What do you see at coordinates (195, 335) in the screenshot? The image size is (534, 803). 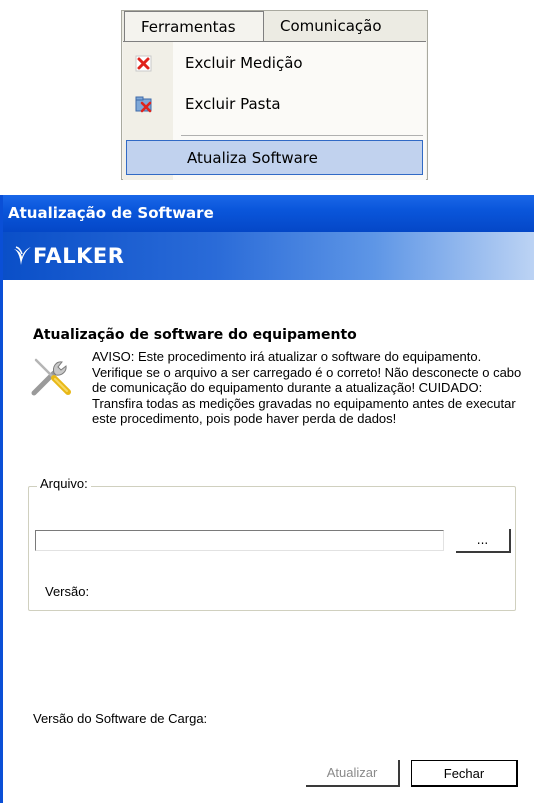 I see `section-heading: Atualização de software do equipamento` at bounding box center [195, 335].